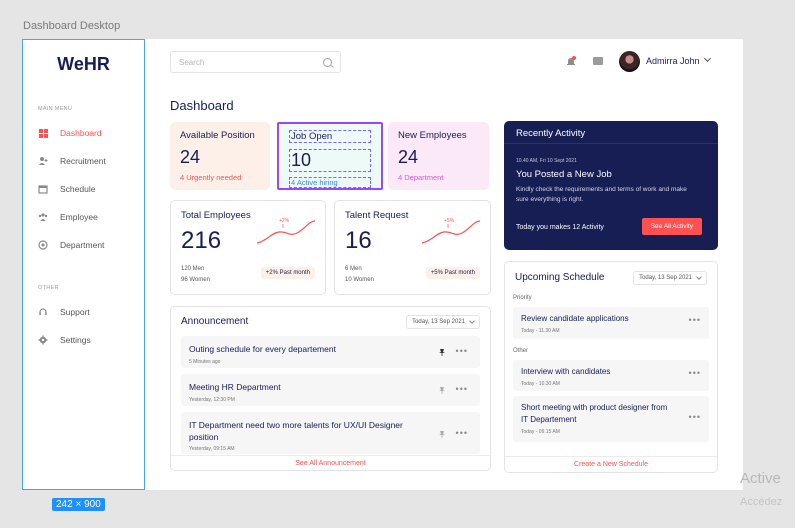 This screenshot has width=795, height=528. I want to click on activity-count: Today you makes 12 Activity, so click(560, 227).